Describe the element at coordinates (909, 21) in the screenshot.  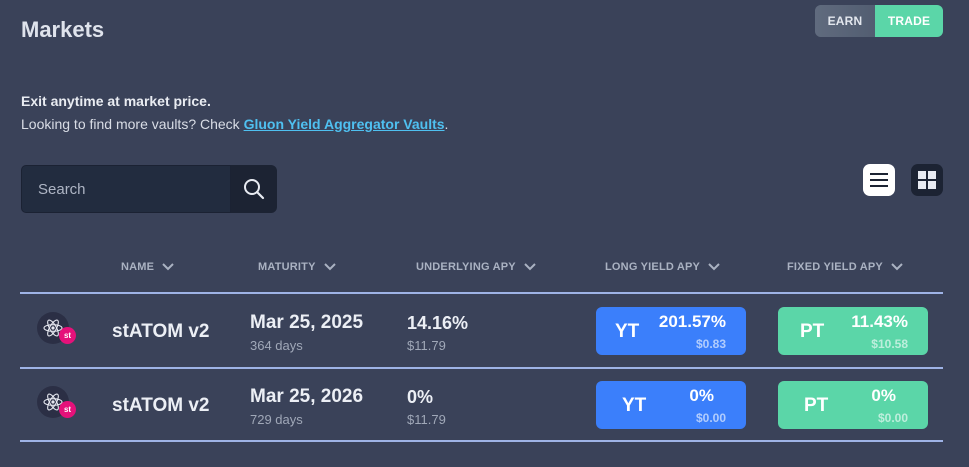
I see `trade-toggle-option: TRADE` at that location.